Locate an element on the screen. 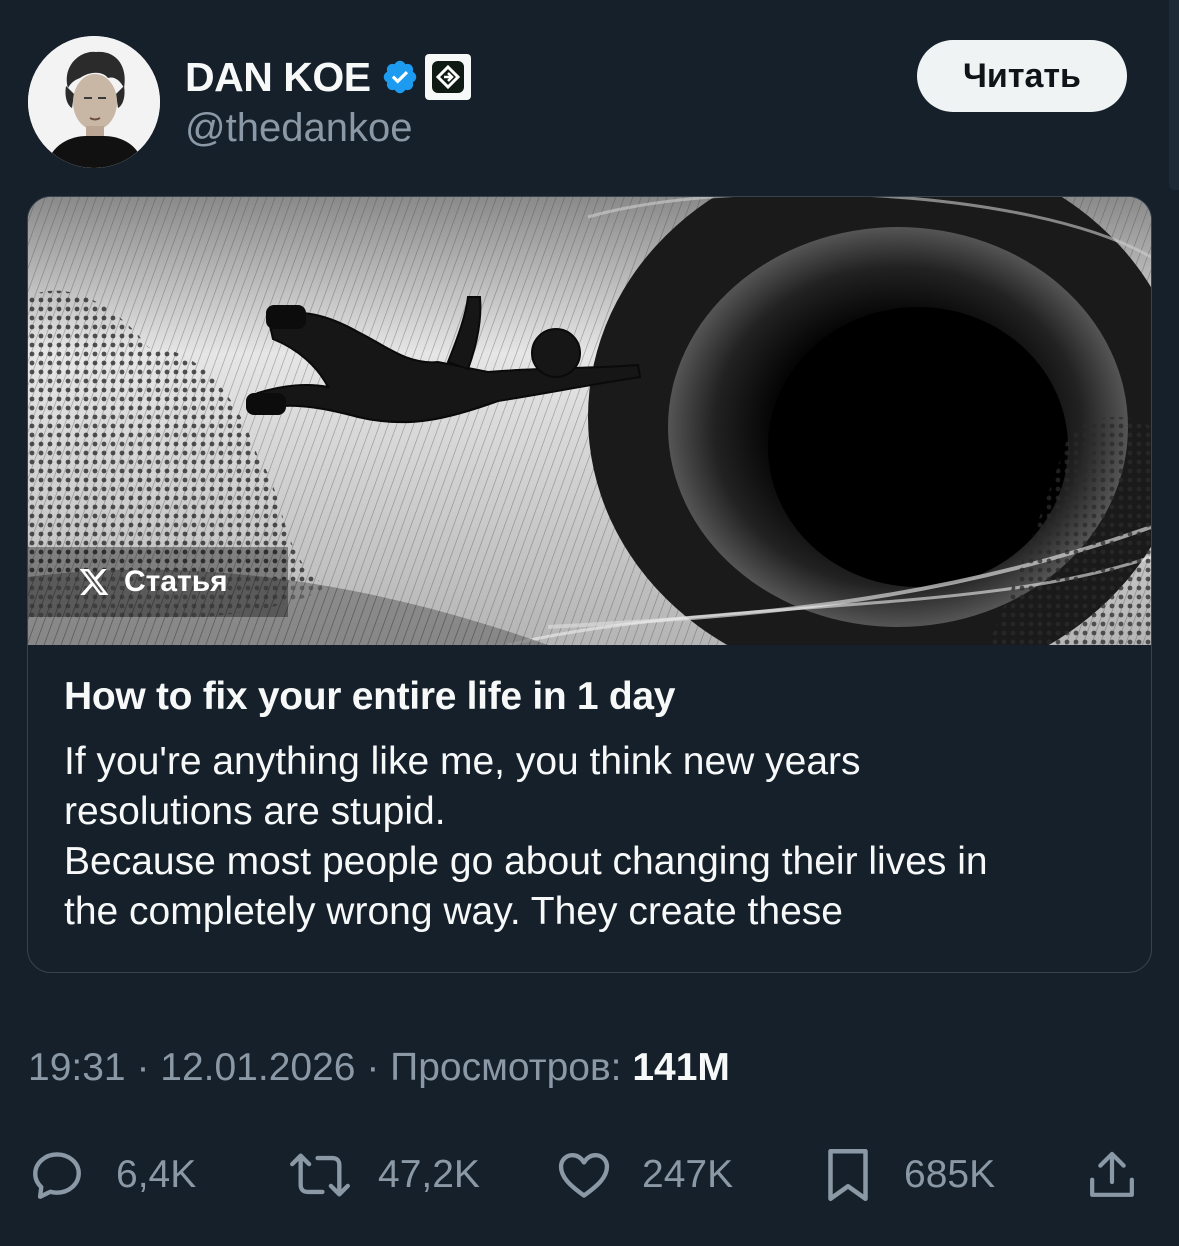 The height and width of the screenshot is (1246, 1179). reply-count: 6,4K is located at coordinates (156, 1174).